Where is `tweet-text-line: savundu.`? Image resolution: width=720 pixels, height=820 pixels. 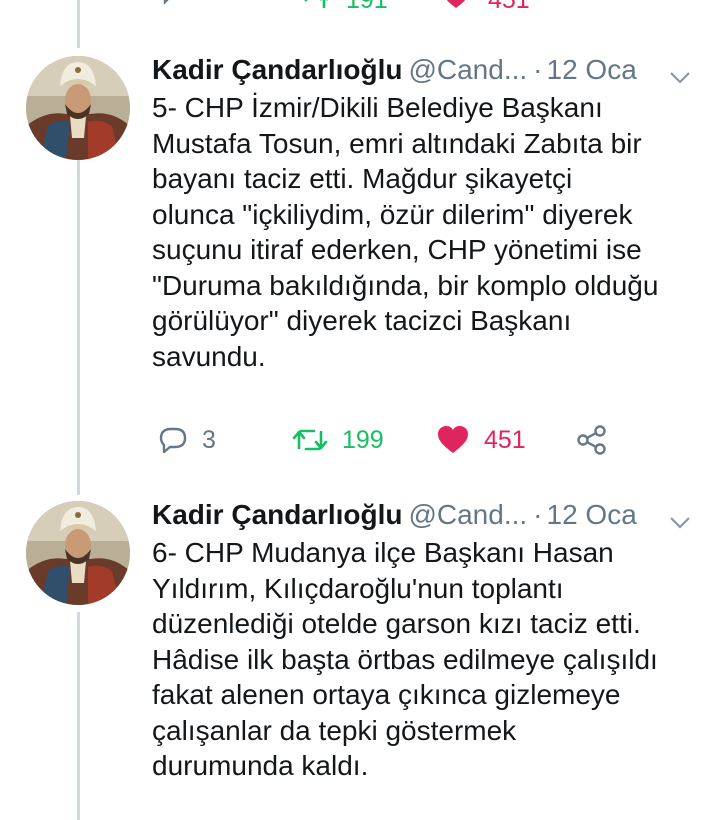
tweet-text-line: savundu. is located at coordinates (209, 356).